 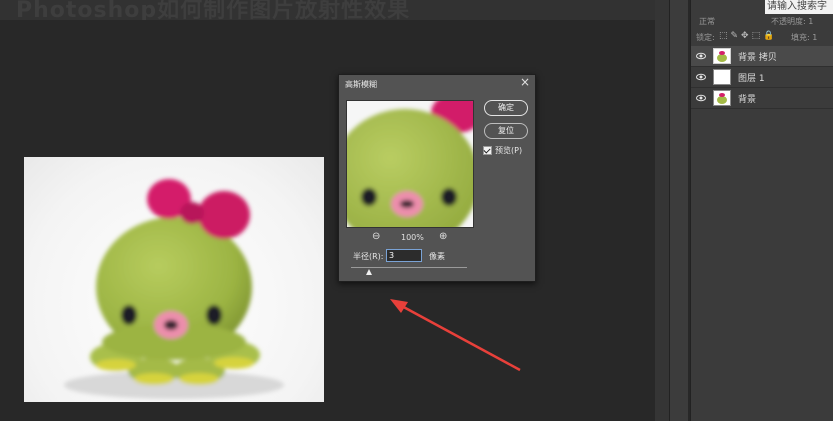 What do you see at coordinates (509, 150) in the screenshot?
I see `preview-label: 预览(P)` at bounding box center [509, 150].